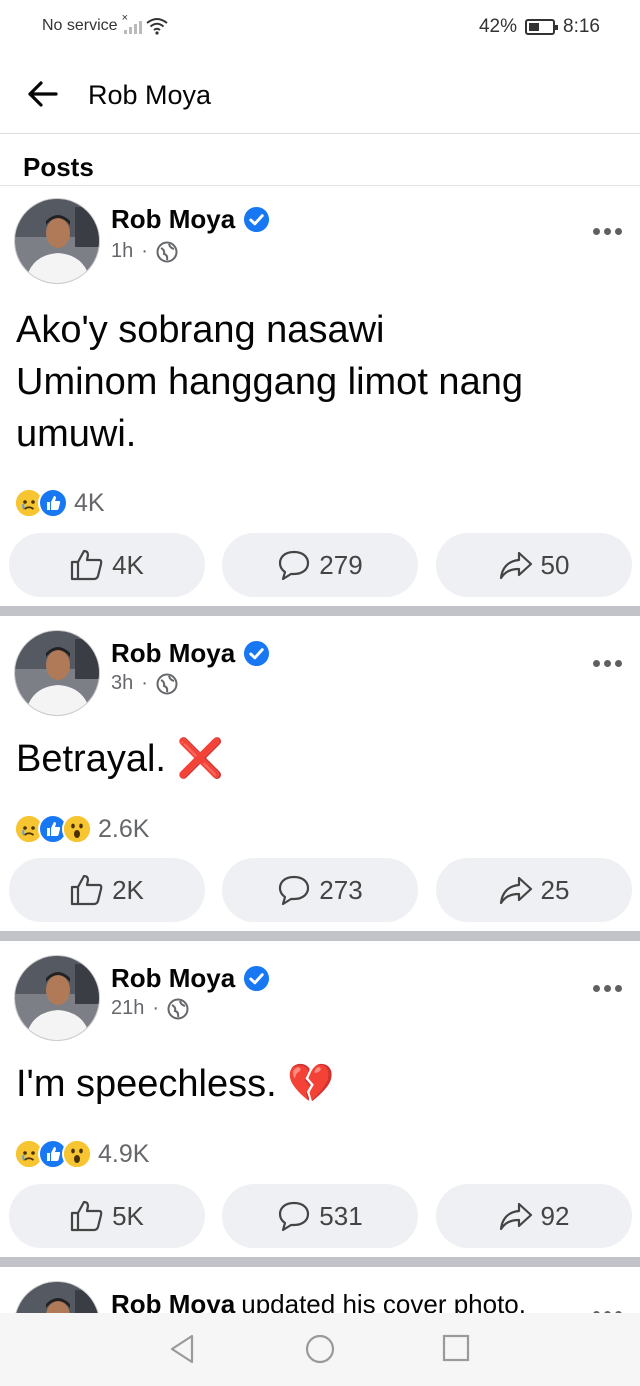  What do you see at coordinates (383, 1301) in the screenshot?
I see `post-action: updated his cover photo.` at bounding box center [383, 1301].